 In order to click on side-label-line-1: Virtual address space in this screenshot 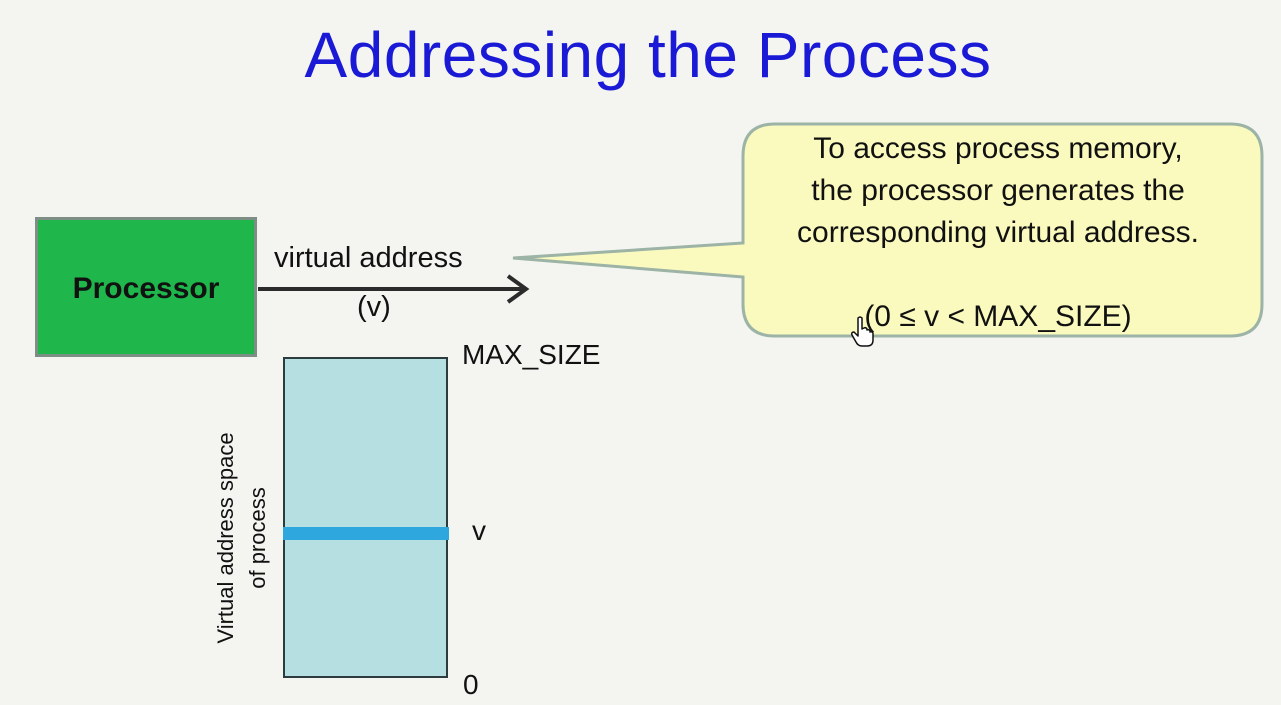, I will do `click(225, 538)`.